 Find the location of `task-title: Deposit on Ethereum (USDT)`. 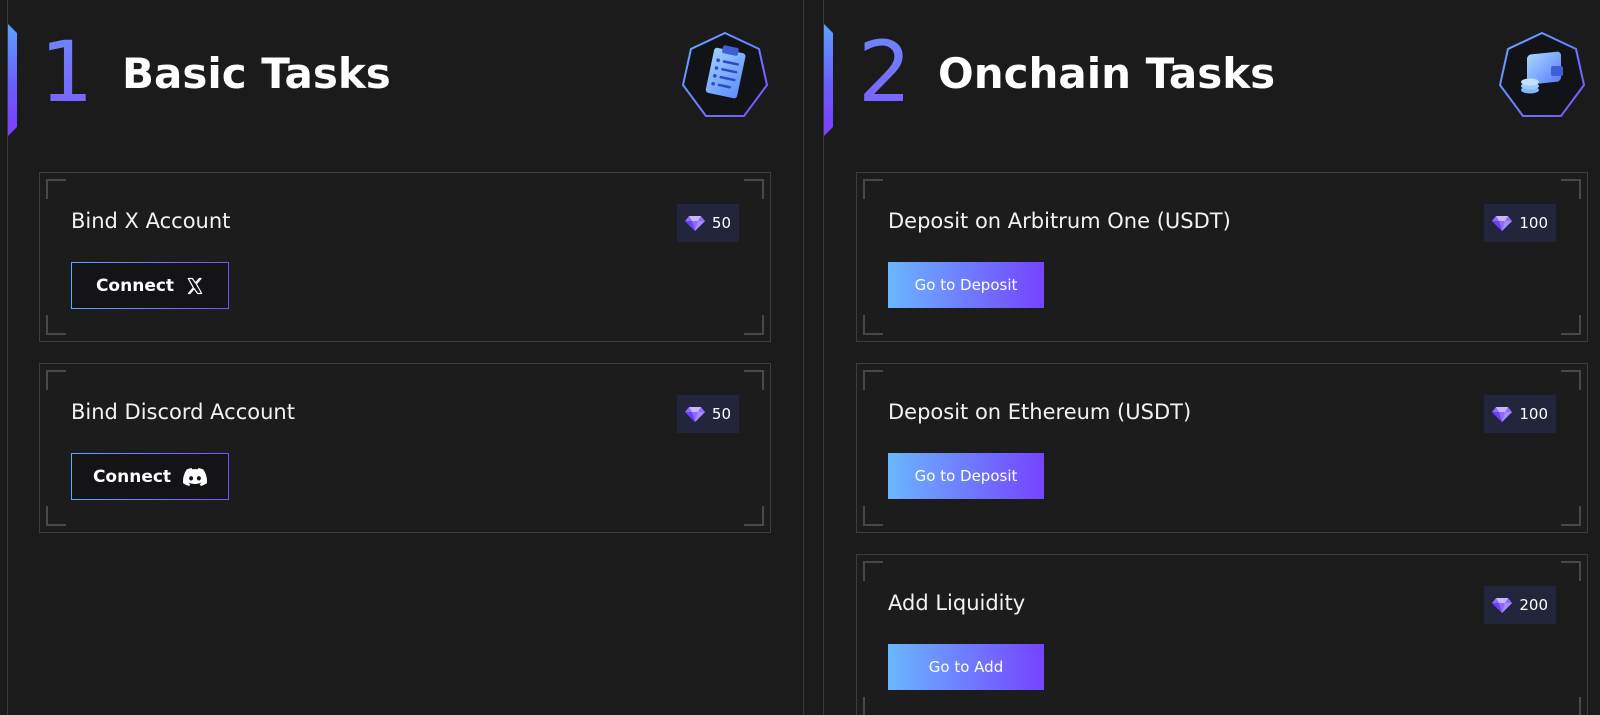

task-title: Deposit on Ethereum (USDT) is located at coordinates (1040, 412).